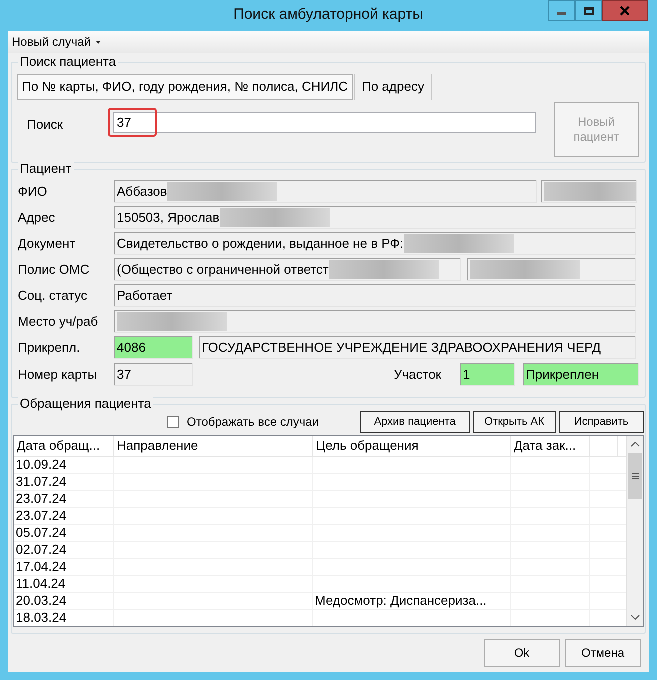 This screenshot has height=680, width=657. Describe the element at coordinates (41, 550) in the screenshot. I see `table-cell-text: 02.07.24` at that location.